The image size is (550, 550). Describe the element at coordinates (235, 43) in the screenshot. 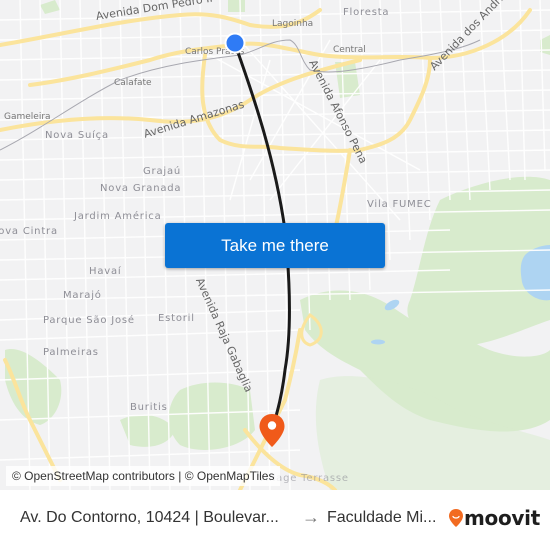

I see `origin-dot-icon` at that location.